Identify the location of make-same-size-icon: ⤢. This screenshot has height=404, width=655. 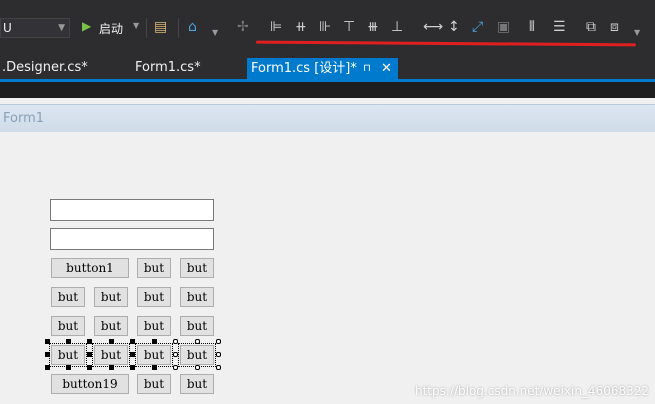
(477, 27).